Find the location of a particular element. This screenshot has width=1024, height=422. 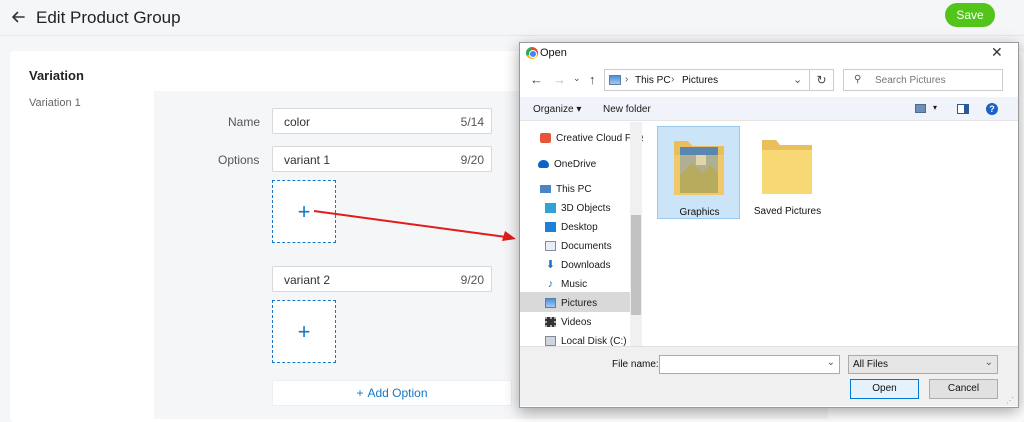

downloads-icon: ⬇ is located at coordinates (550, 265).